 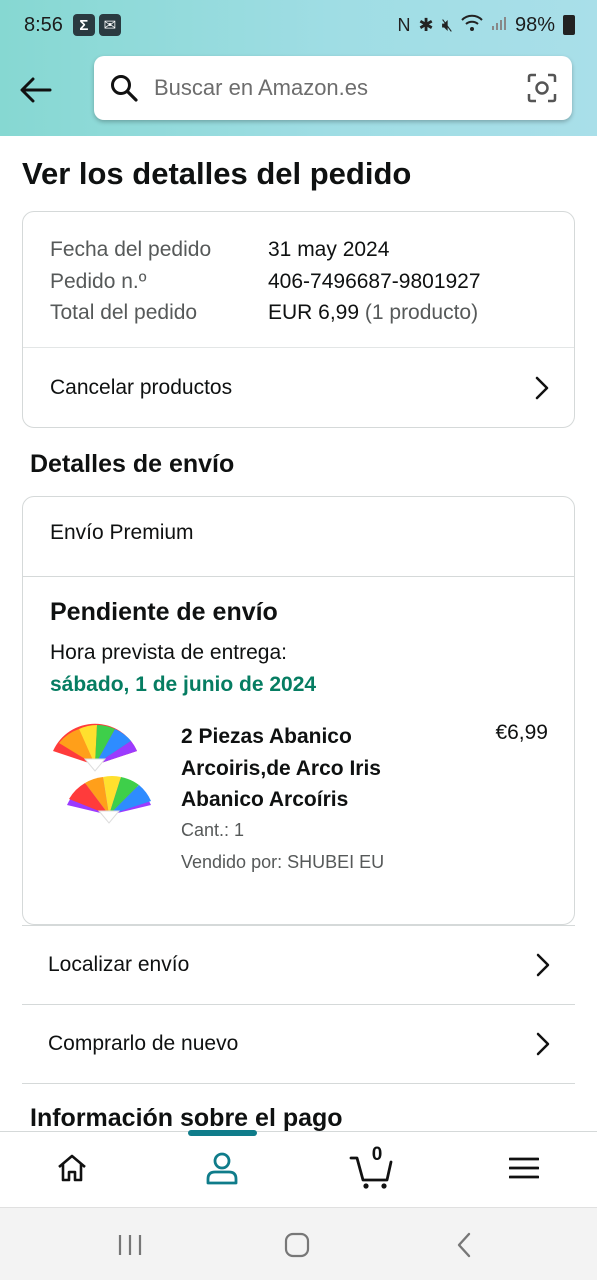 I want to click on cancel-products-link: Cancelar productos, so click(x=298, y=388).